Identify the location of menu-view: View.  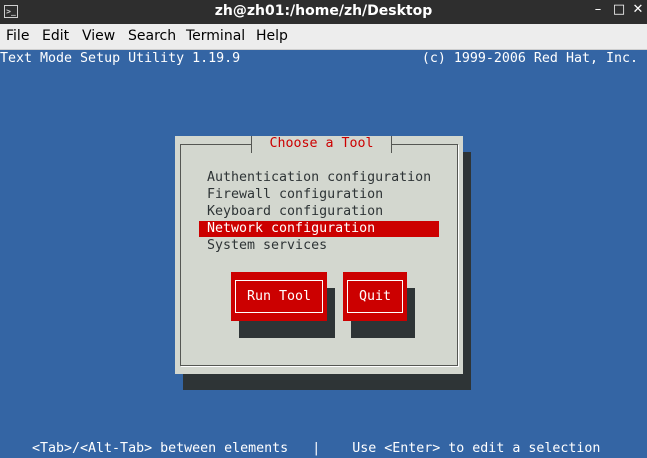
(98, 36).